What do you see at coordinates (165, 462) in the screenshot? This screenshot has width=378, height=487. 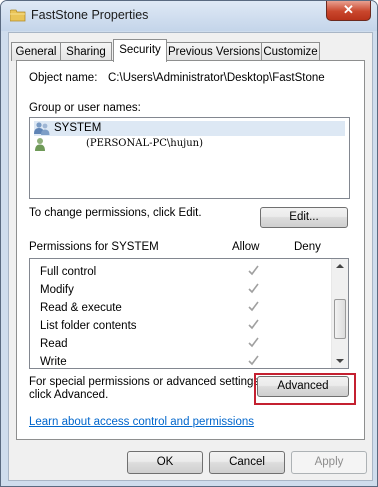 I see `ok-button: OK` at bounding box center [165, 462].